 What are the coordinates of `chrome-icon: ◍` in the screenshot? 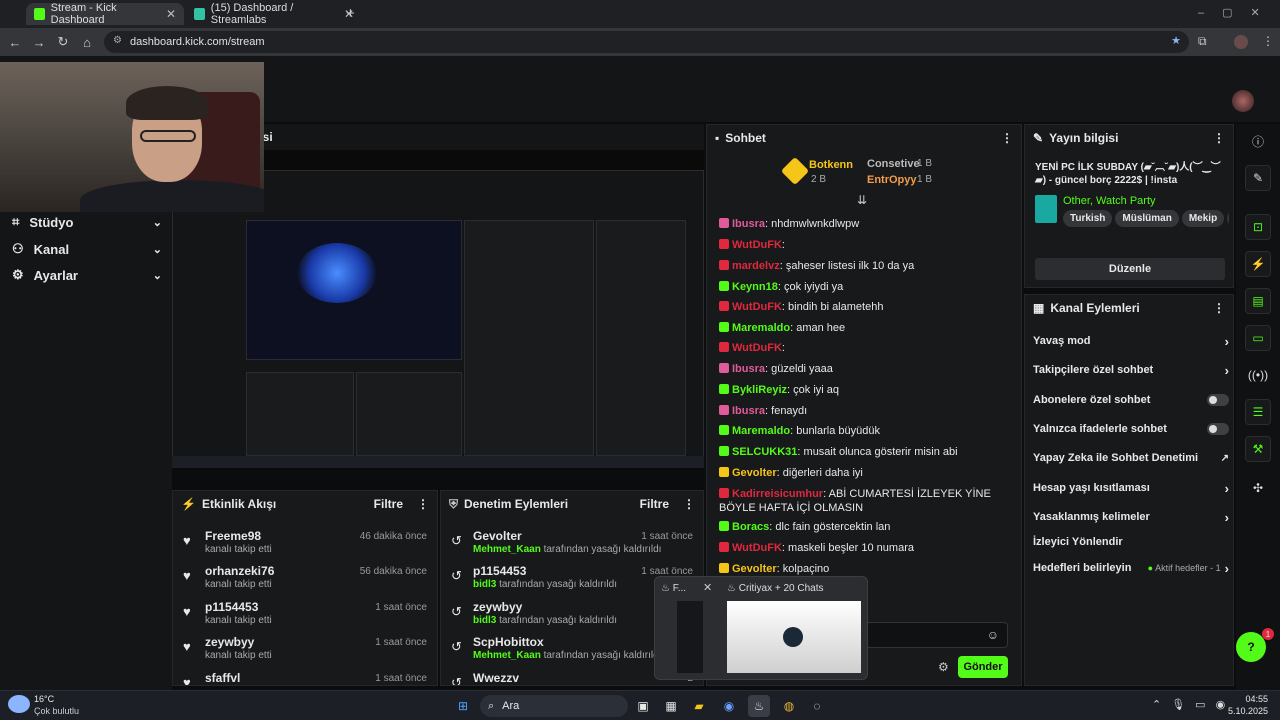 It's located at (789, 706).